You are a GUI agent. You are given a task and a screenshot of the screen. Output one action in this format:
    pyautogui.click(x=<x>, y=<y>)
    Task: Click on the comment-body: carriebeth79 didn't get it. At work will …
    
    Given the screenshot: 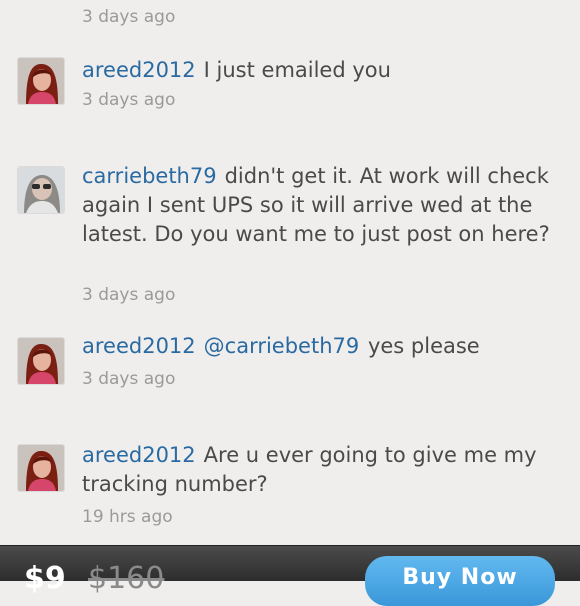 What is the action you would take?
    pyautogui.click(x=317, y=205)
    